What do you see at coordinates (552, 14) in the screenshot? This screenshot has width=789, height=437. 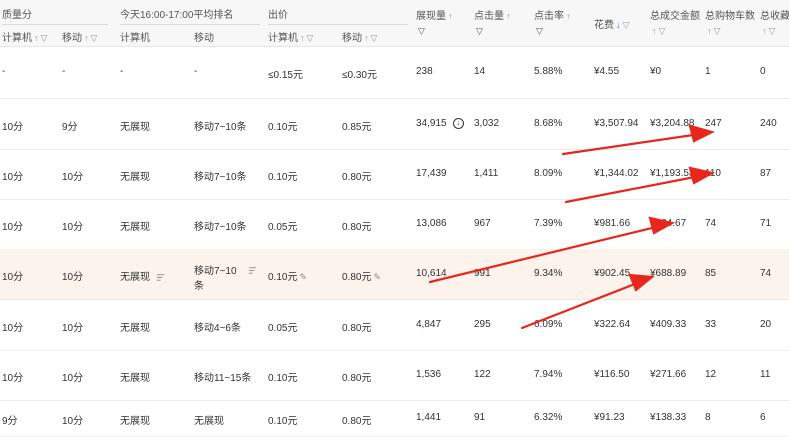 I see `header-ctr: 点击率 ↑` at bounding box center [552, 14].